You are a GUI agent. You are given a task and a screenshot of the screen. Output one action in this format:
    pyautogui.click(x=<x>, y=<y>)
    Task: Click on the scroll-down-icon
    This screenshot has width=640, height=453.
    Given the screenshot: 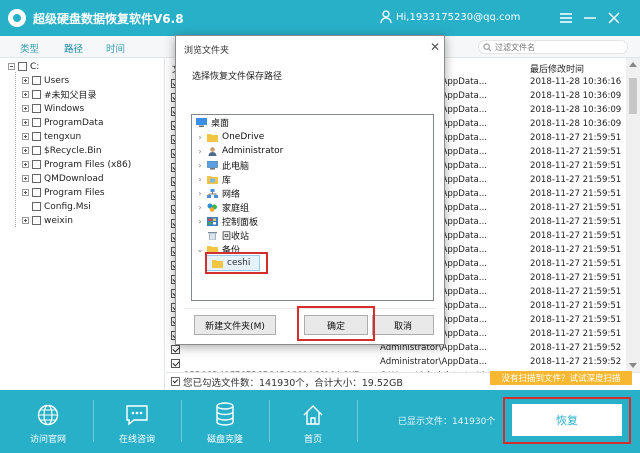 What is the action you would take?
    pyautogui.click(x=633, y=365)
    